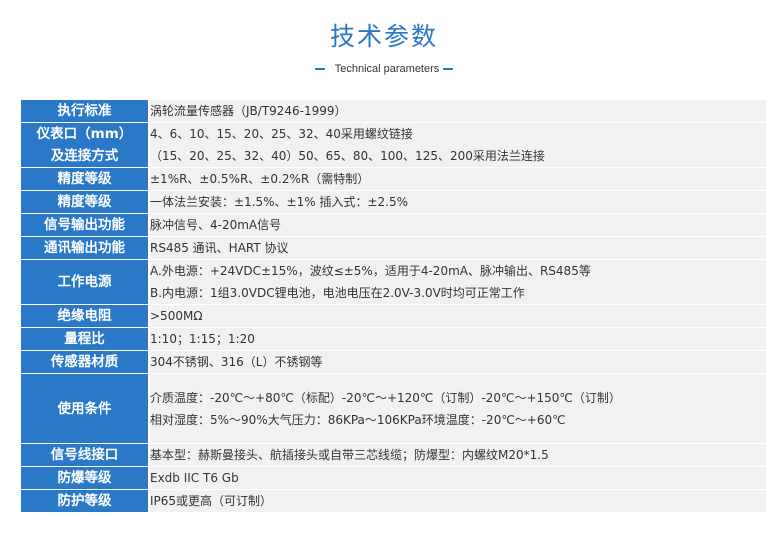 This screenshot has width=768, height=535. I want to click on subtitle-text: Technical parameters, so click(387, 69).